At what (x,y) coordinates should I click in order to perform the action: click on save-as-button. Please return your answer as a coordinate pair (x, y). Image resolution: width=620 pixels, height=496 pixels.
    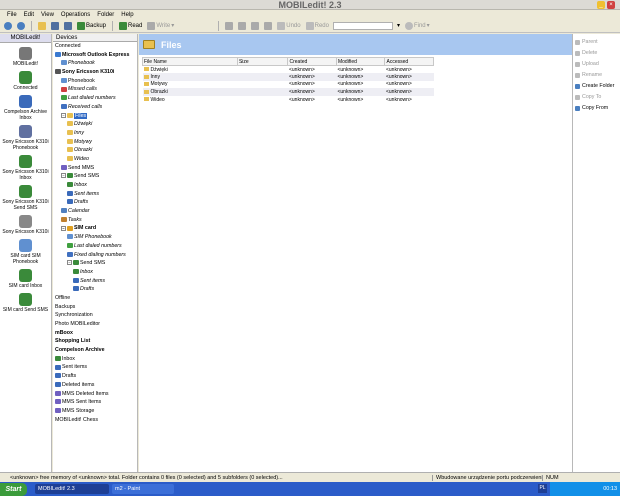
    Looking at the image, I should click on (68, 25).